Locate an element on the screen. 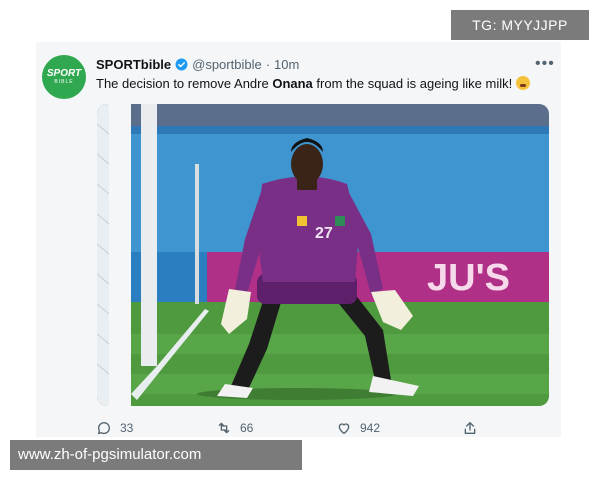 Image resolution: width=600 pixels, height=480 pixels. tweet-header: SPORTbible @sportbible · 10m is located at coordinates (197, 64).